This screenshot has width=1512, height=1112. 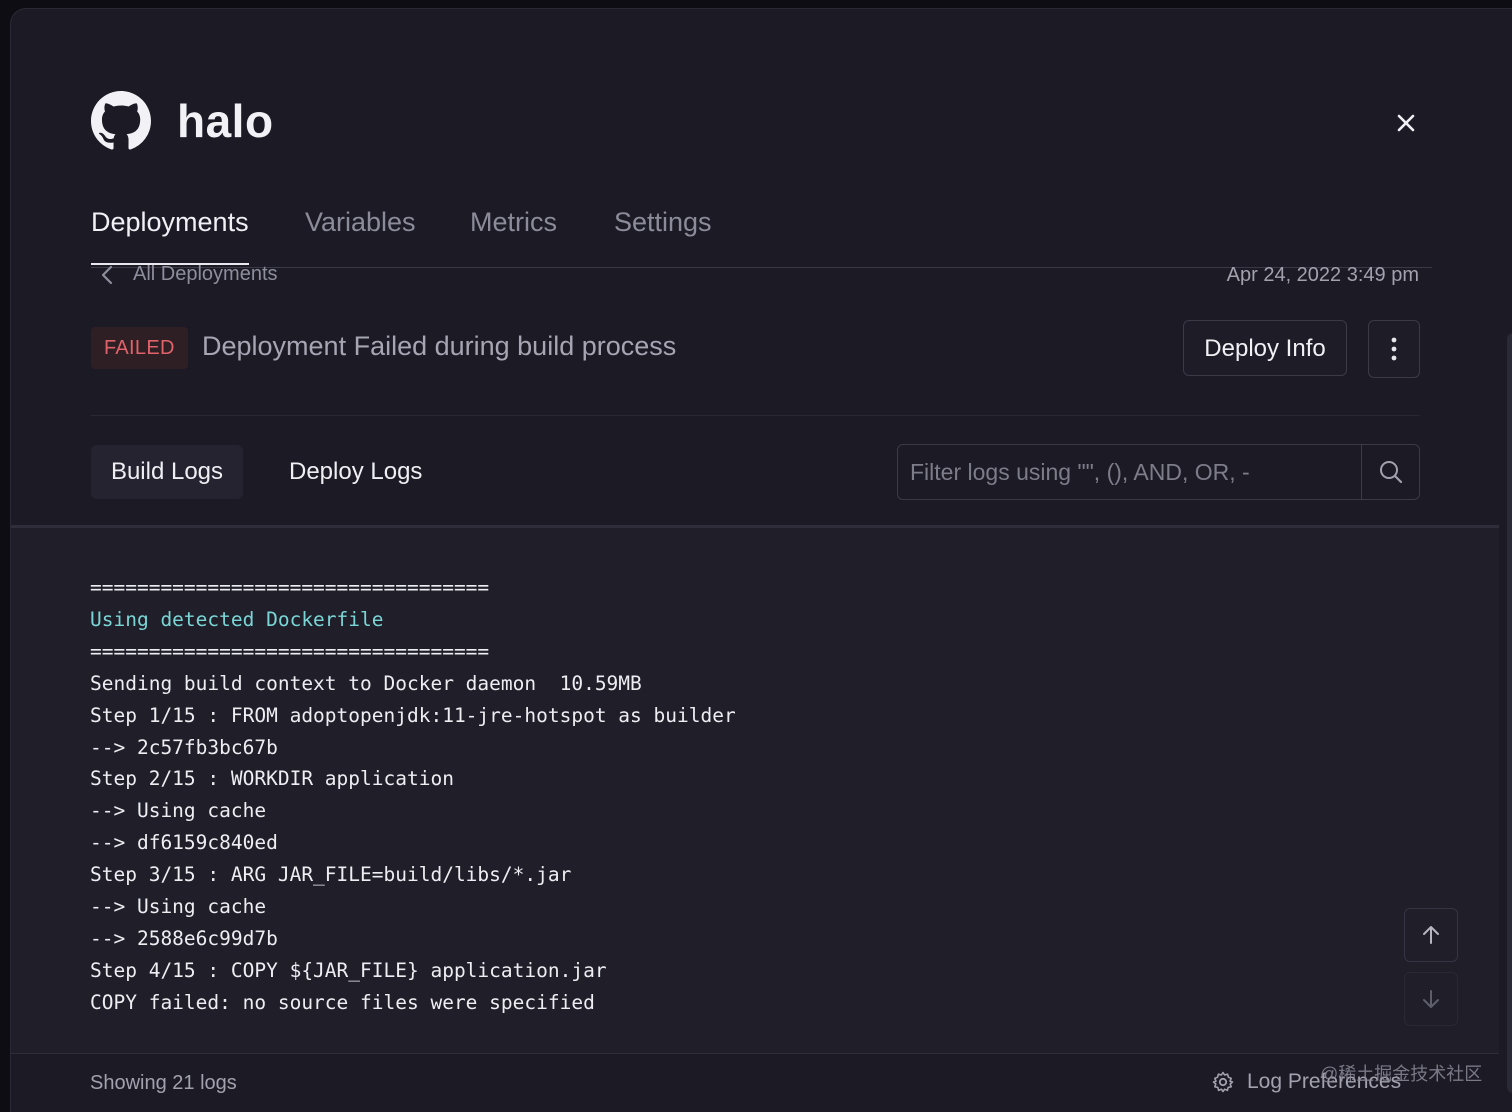 I want to click on scroll-to-top-button, so click(x=1431, y=935).